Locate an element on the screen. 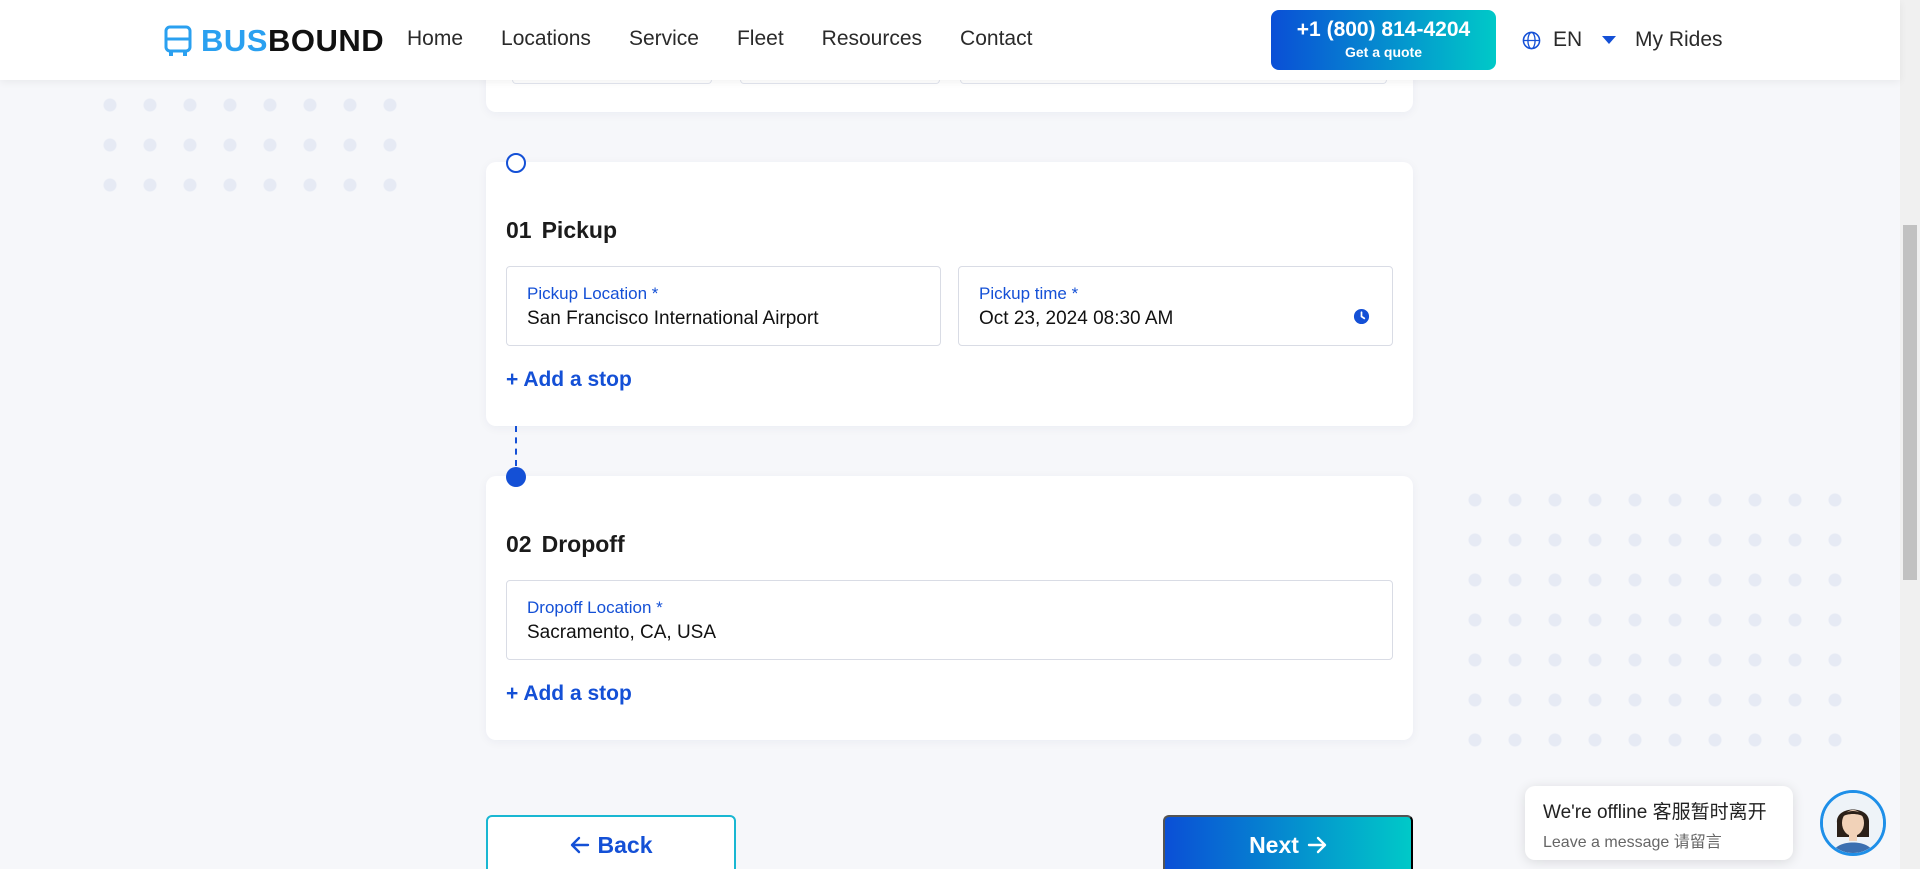  chat-leave-message-text: Leave a message 请留言 is located at coordinates (1632, 842).